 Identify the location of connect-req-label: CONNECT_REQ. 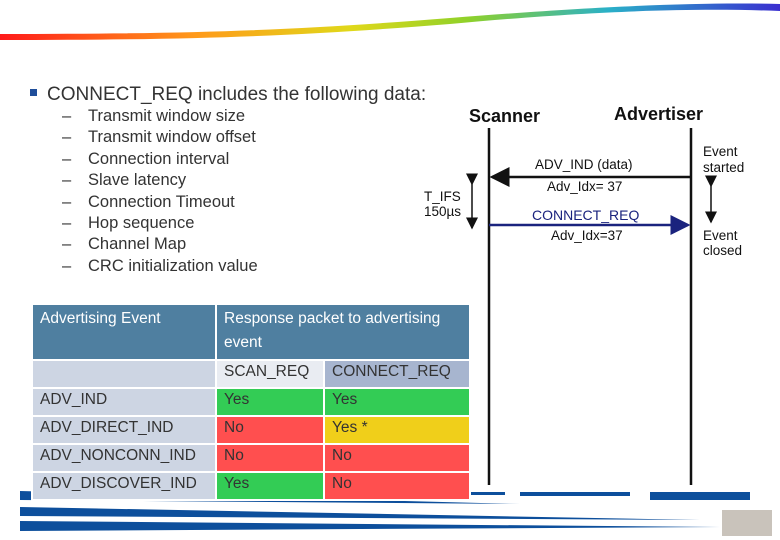
(586, 215).